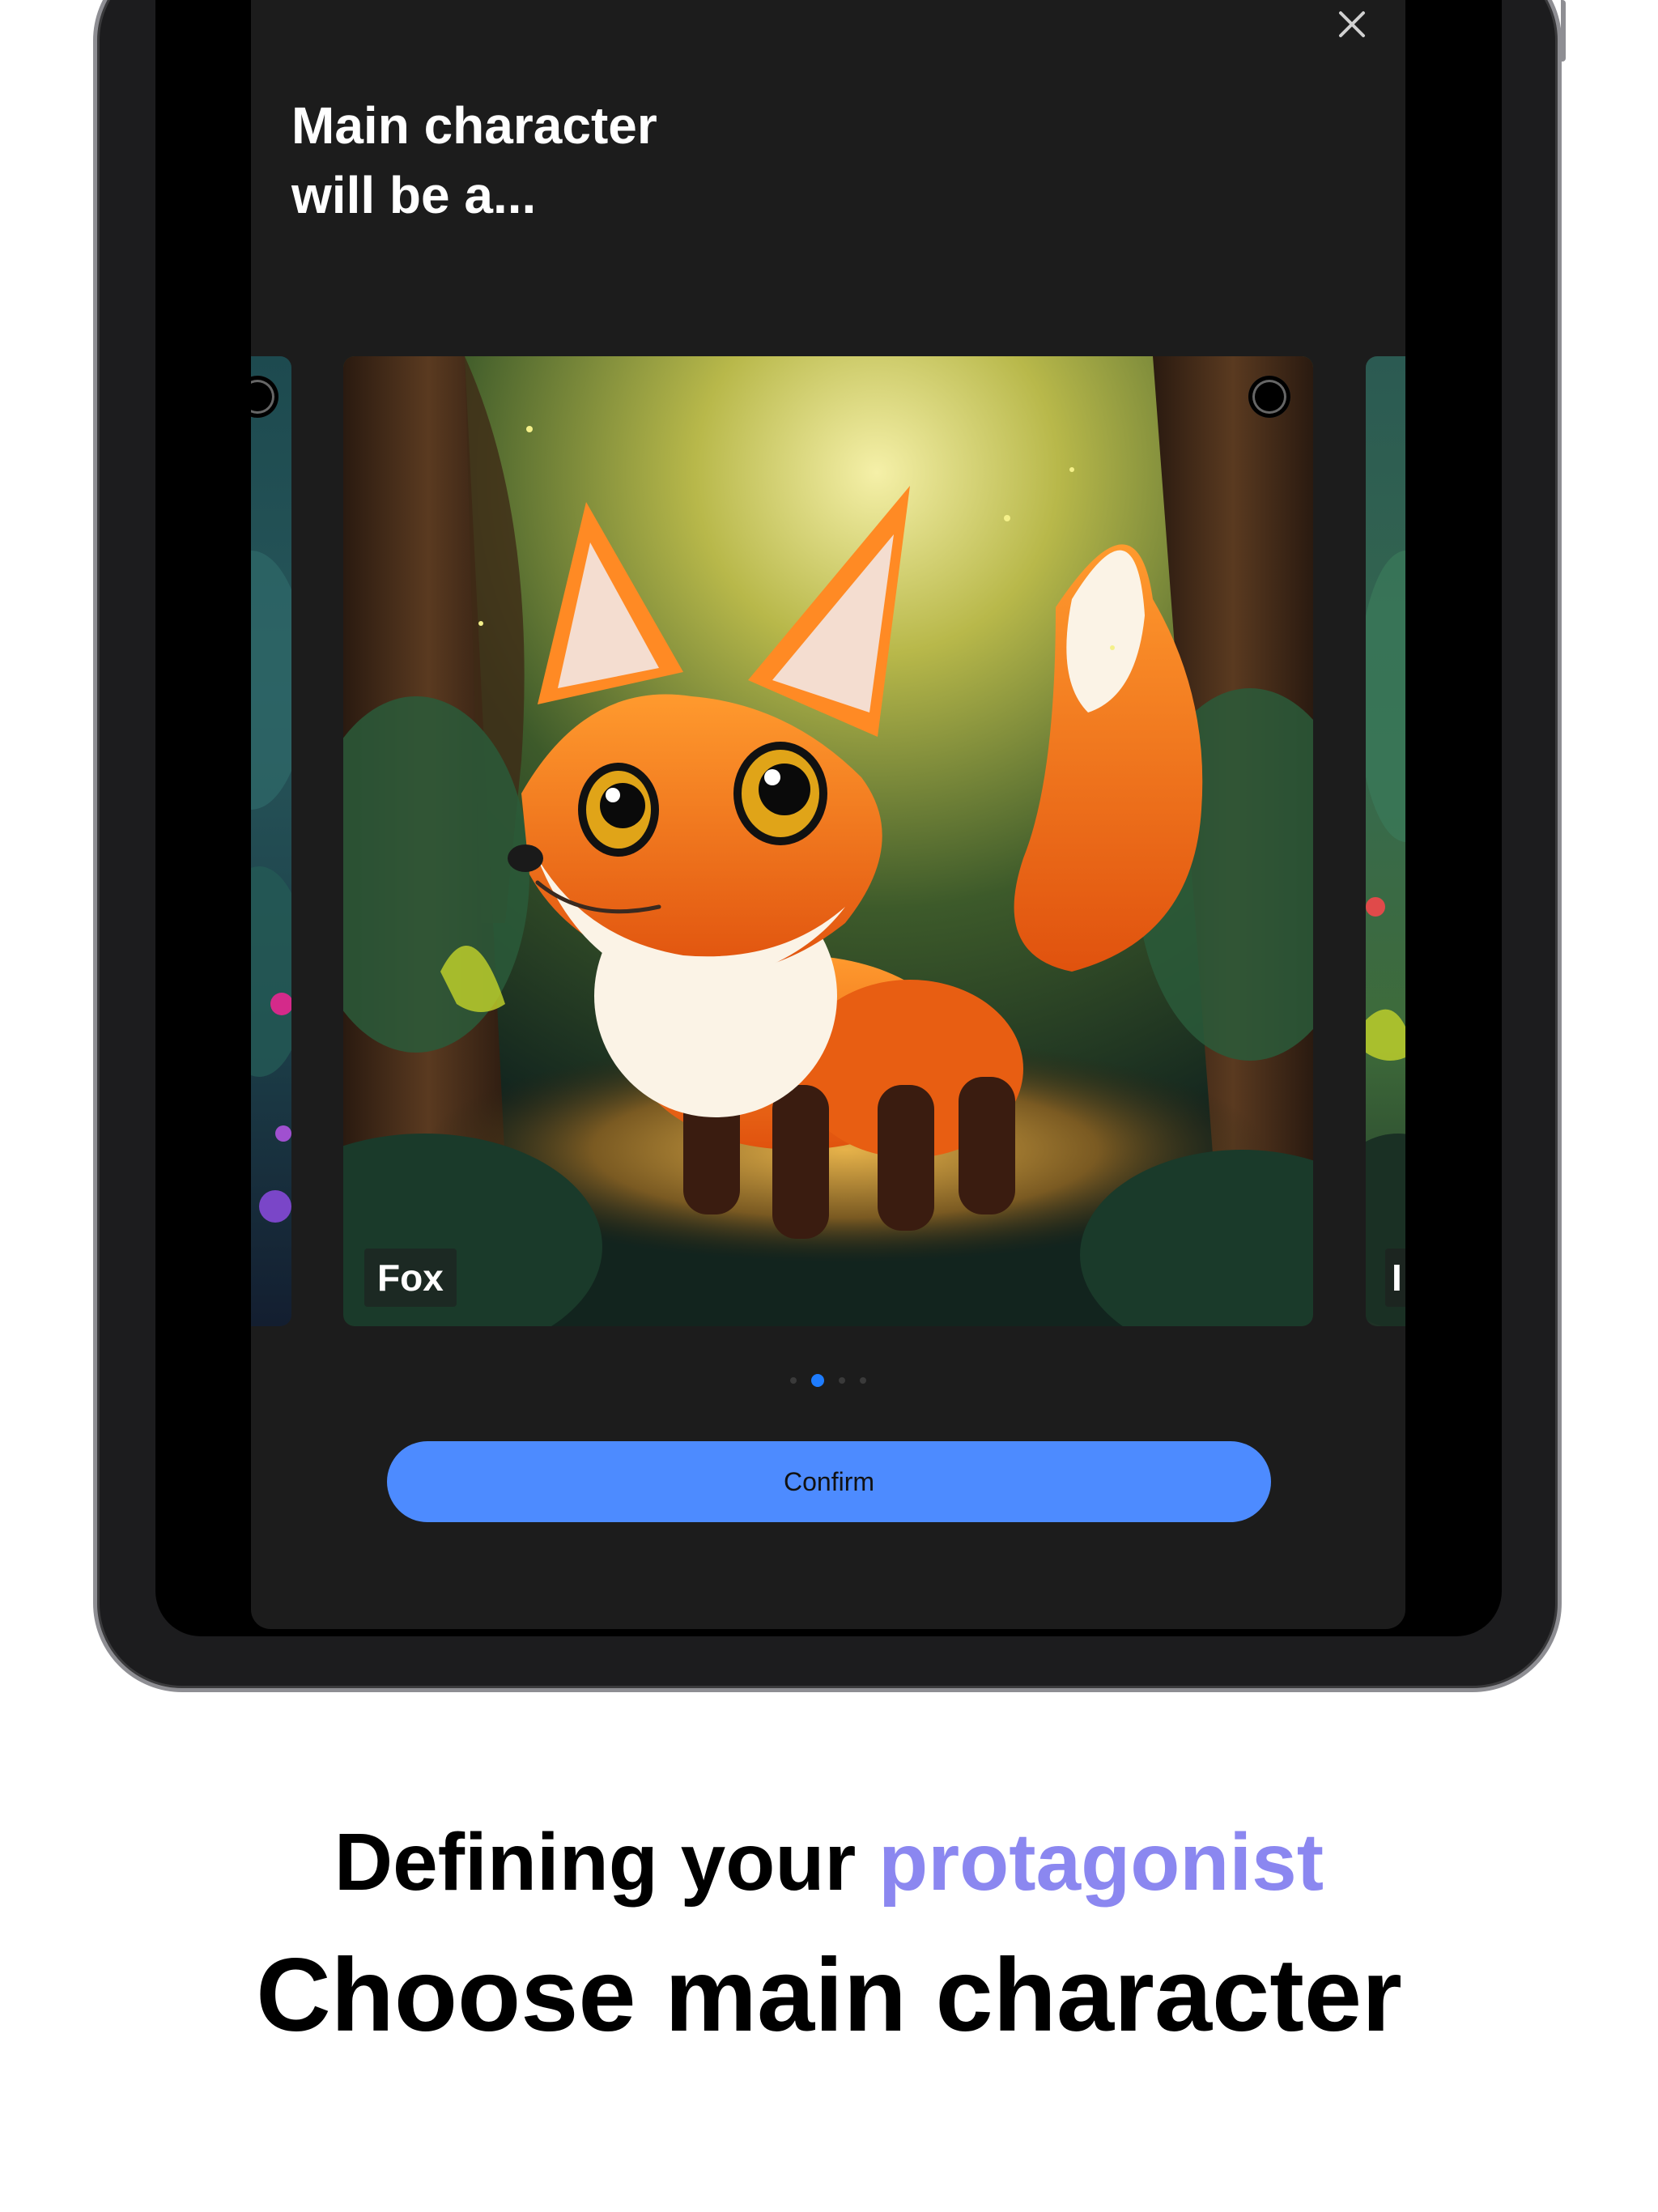 The image size is (1658, 2212). What do you see at coordinates (1101, 1863) in the screenshot?
I see `caption-subtitle-accent: protagonist` at bounding box center [1101, 1863].